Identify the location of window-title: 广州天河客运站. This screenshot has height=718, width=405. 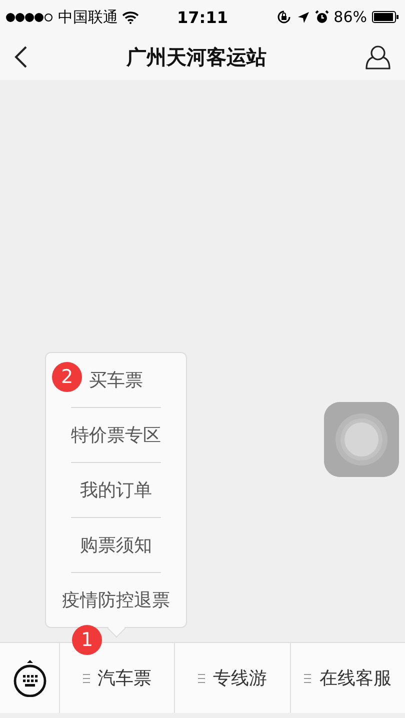
(196, 57).